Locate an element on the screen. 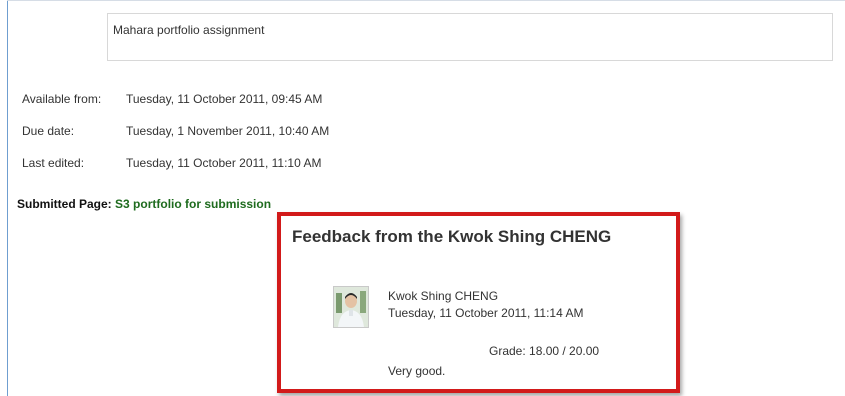  feedback-author: Kwok Shing CHENG is located at coordinates (443, 296).